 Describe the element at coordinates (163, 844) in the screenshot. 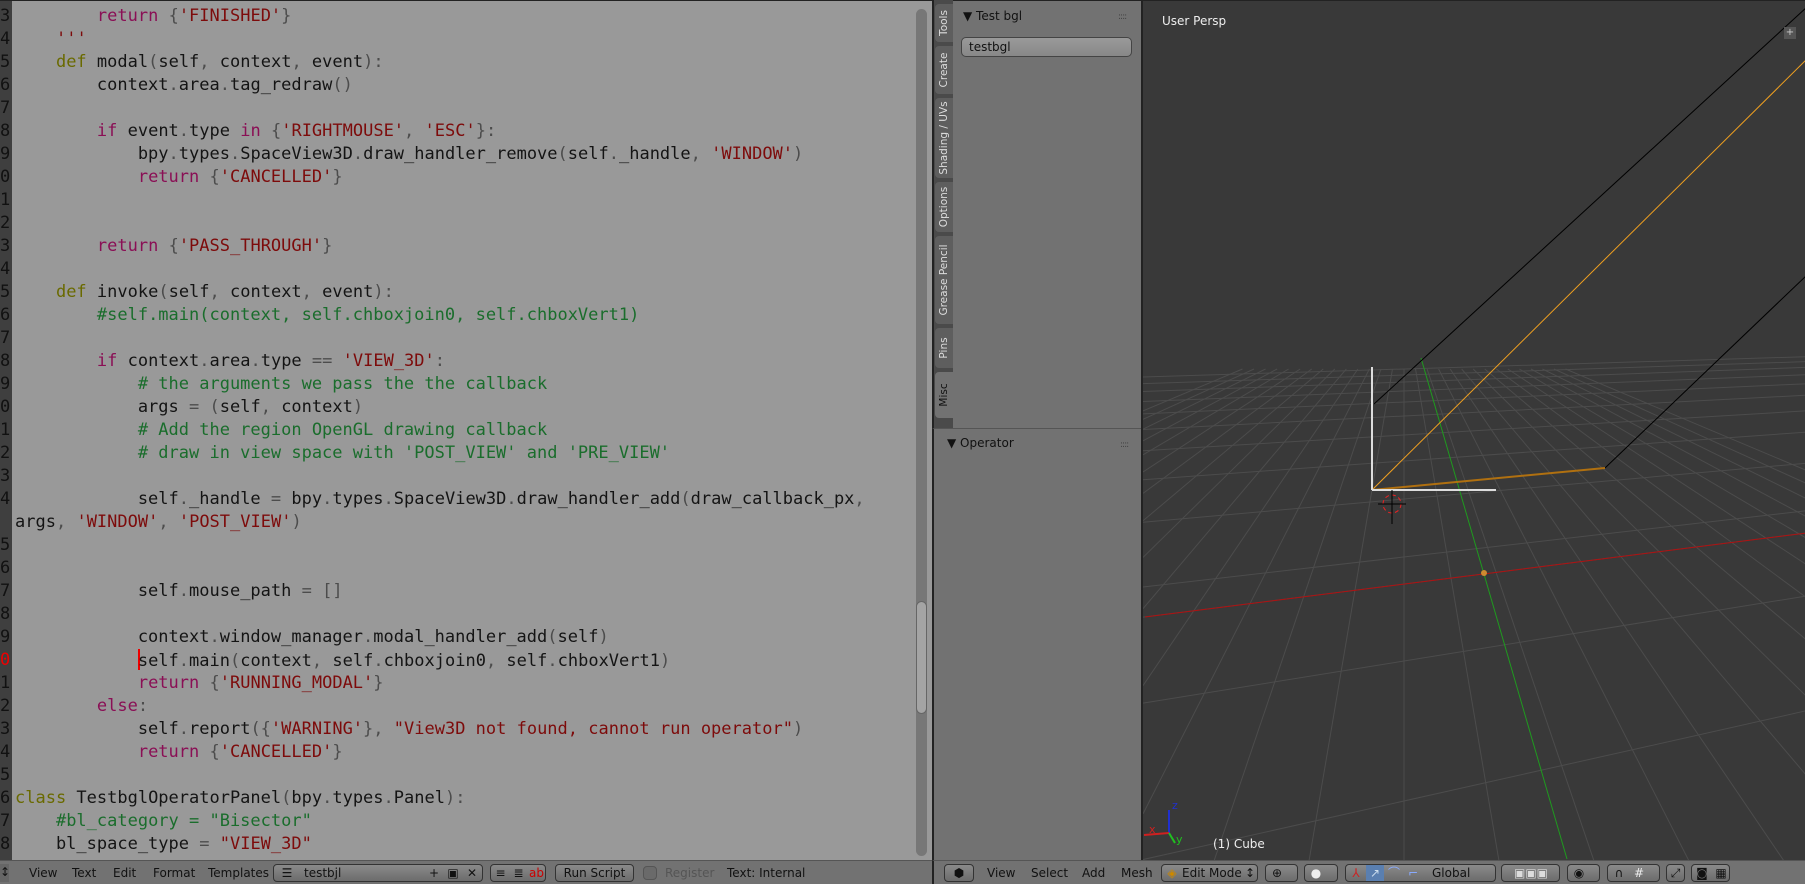

I see `code-line: bl_space_type = "VIEW_3D"` at that location.